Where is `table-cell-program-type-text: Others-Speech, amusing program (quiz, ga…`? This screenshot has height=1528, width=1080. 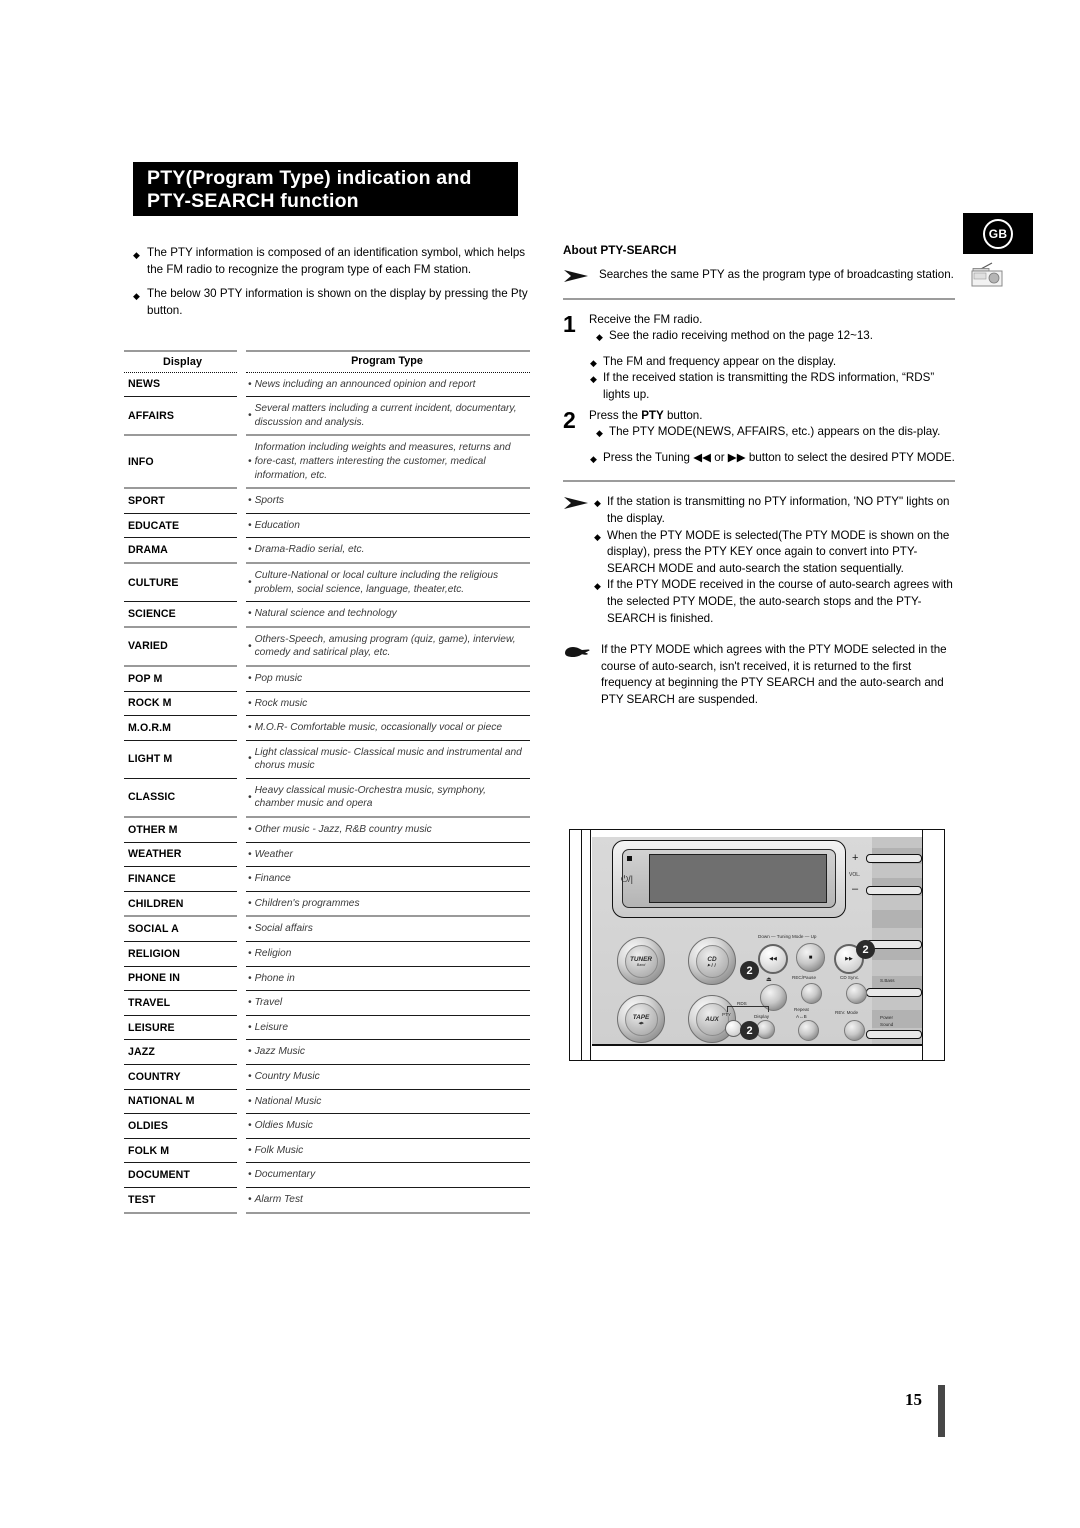
table-cell-program-type-text: Others-Speech, amusing program (quiz, ga… is located at coordinates (385, 646).